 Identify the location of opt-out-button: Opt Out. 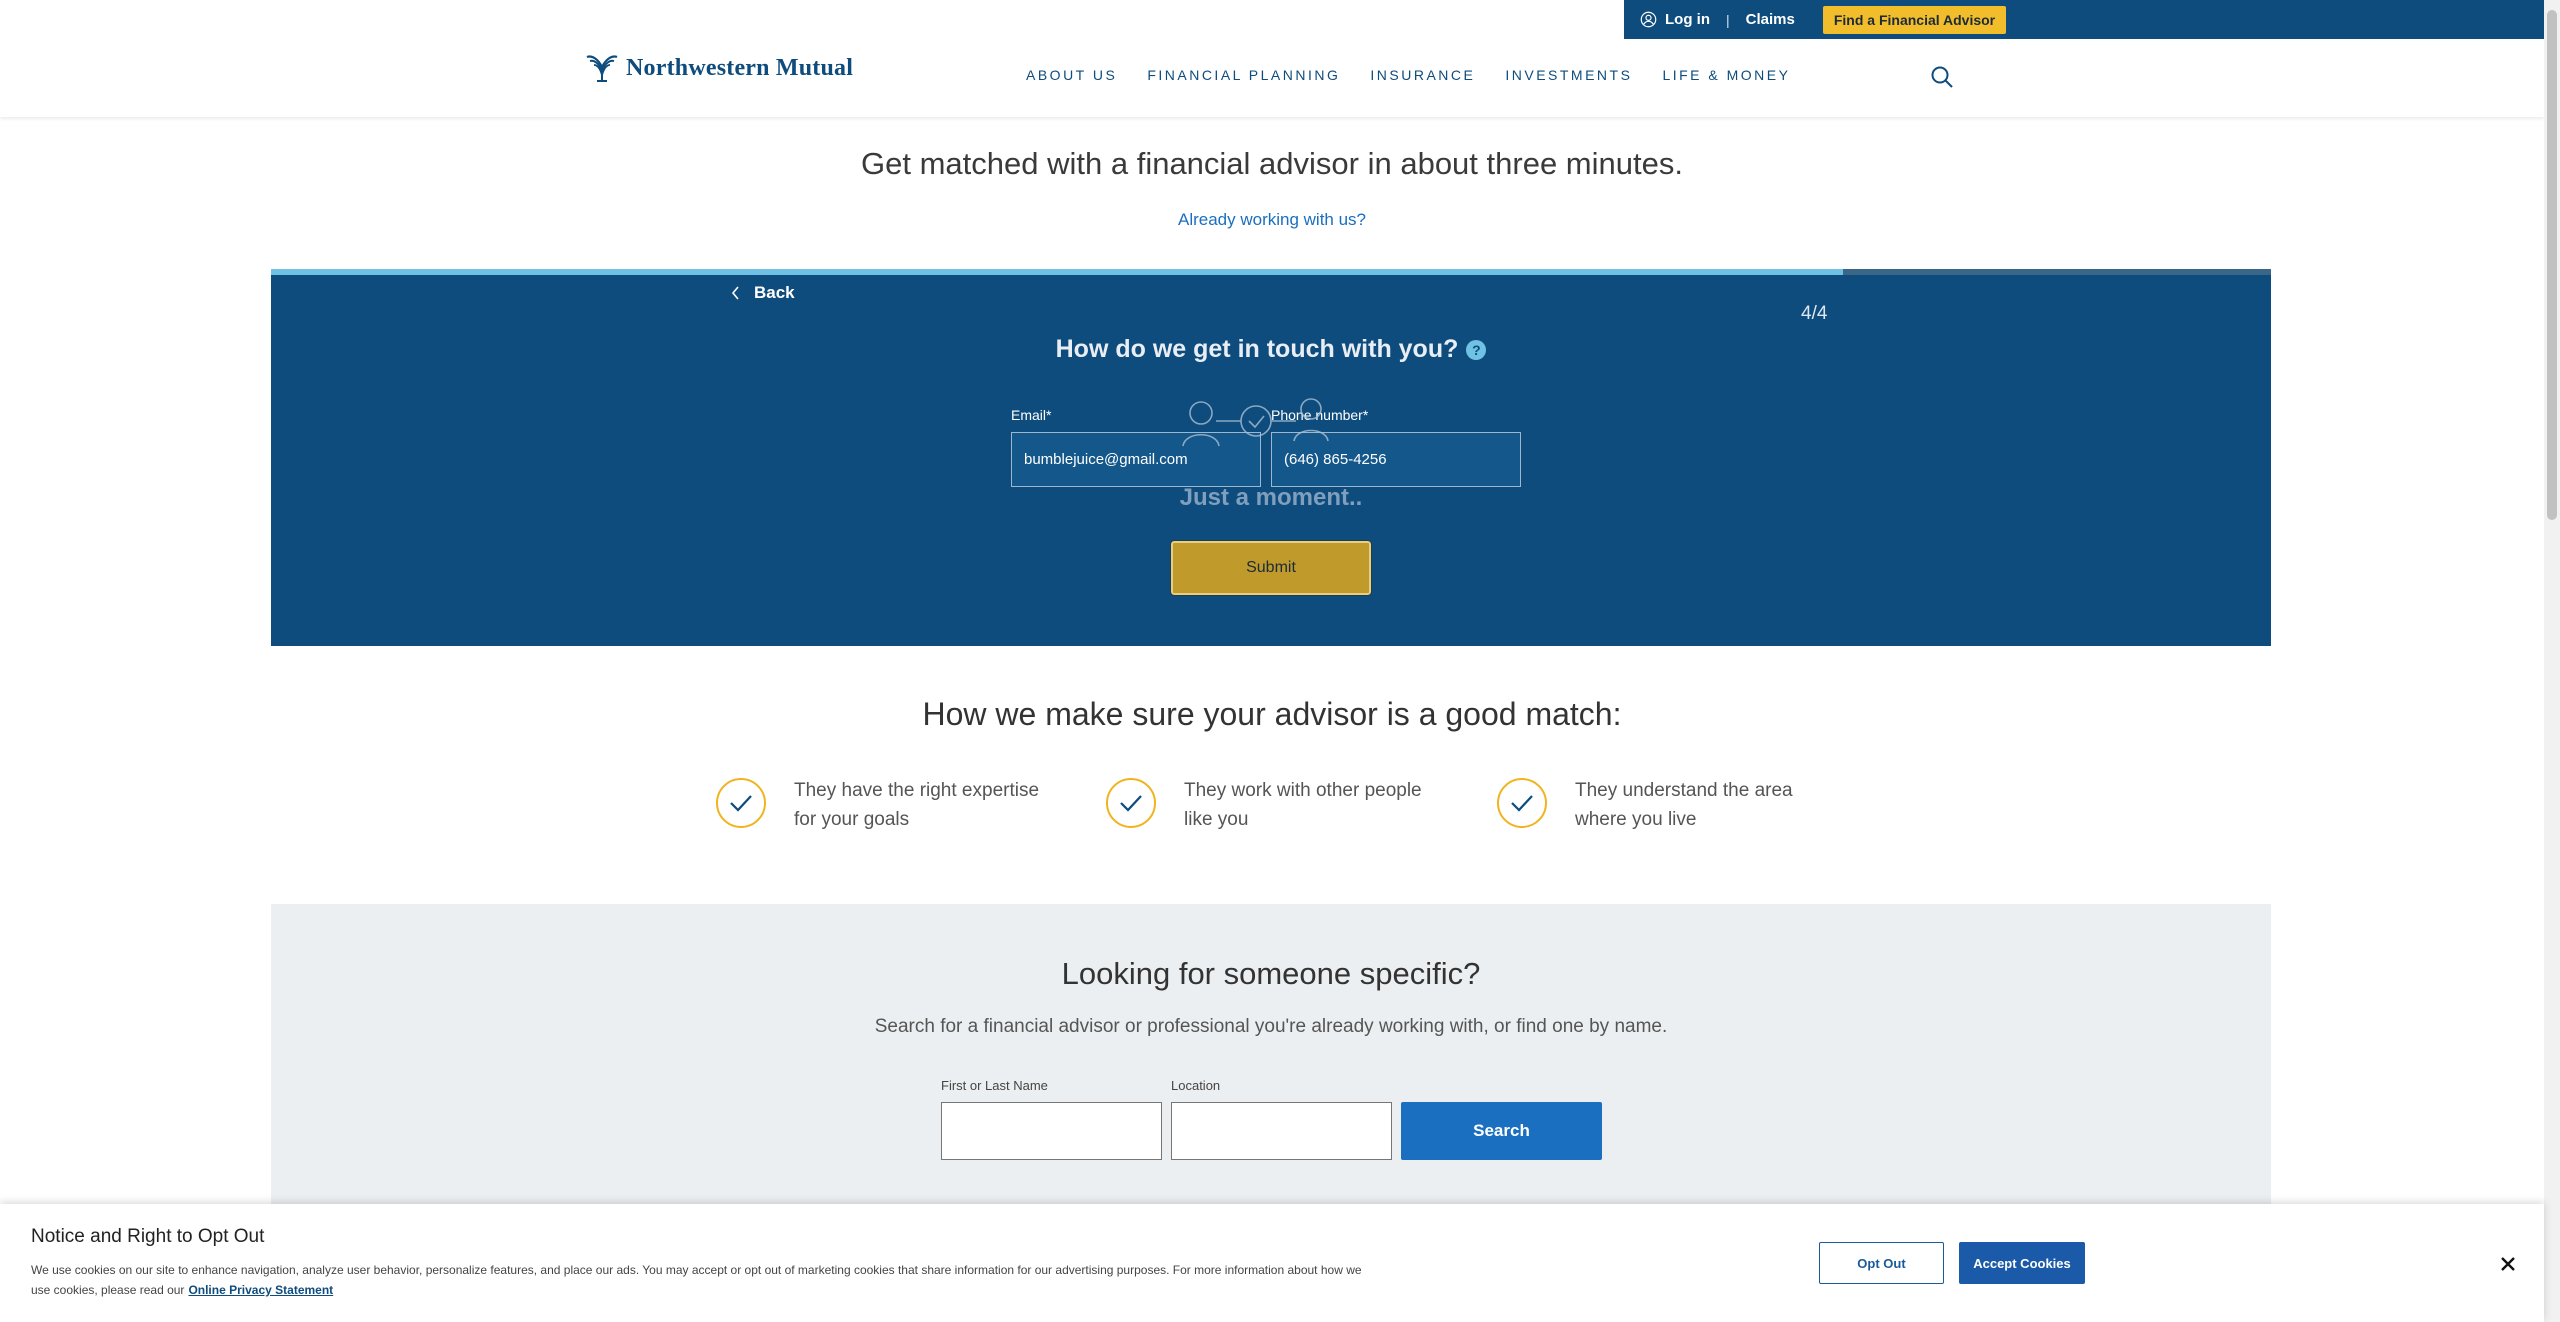
(1881, 1263).